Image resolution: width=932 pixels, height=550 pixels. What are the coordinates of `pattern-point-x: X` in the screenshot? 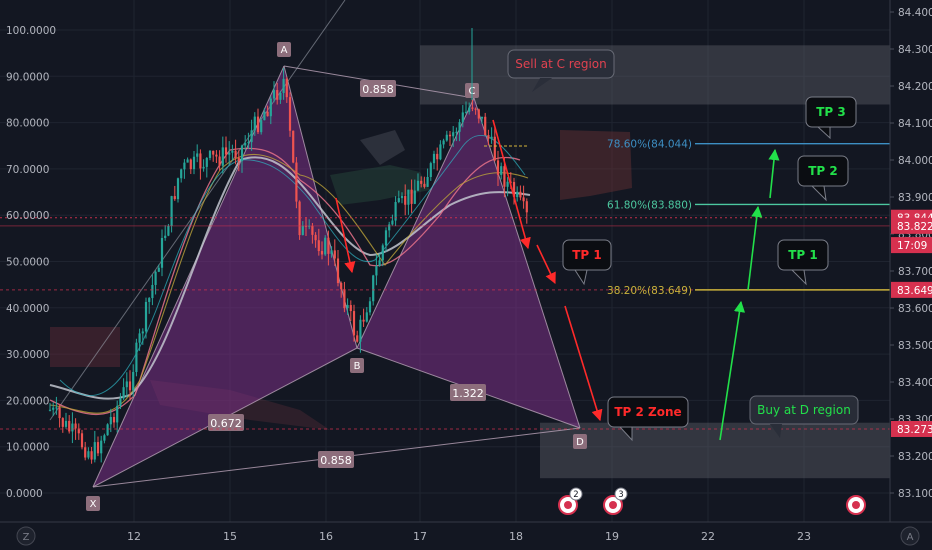 It's located at (93, 503).